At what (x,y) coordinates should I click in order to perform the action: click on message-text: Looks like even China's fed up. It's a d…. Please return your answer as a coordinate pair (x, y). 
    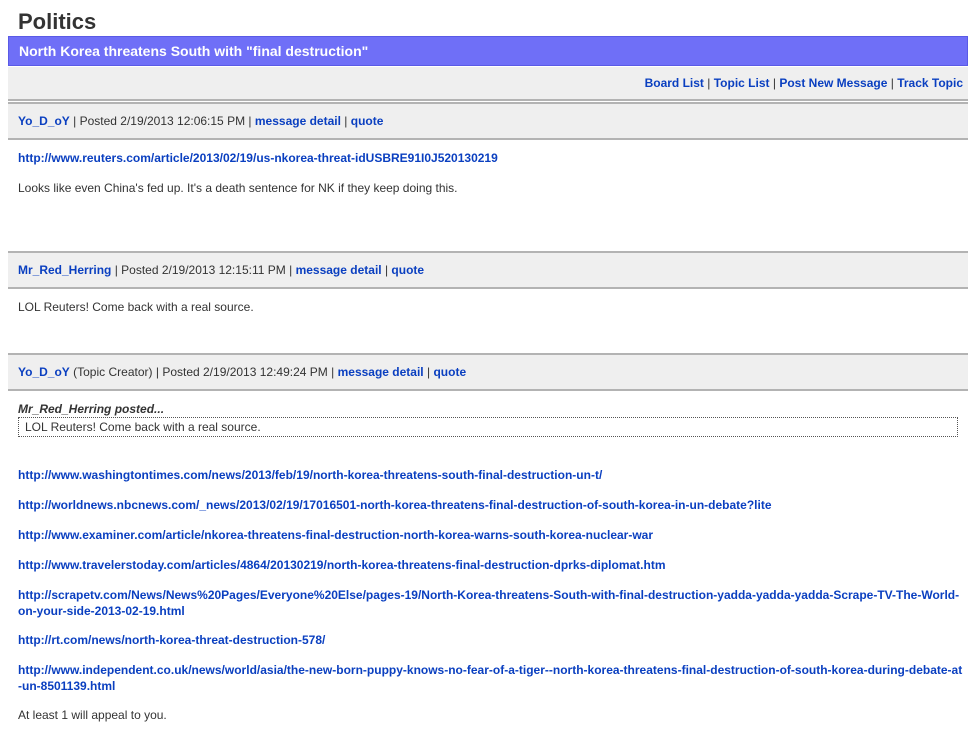
    Looking at the image, I should click on (238, 188).